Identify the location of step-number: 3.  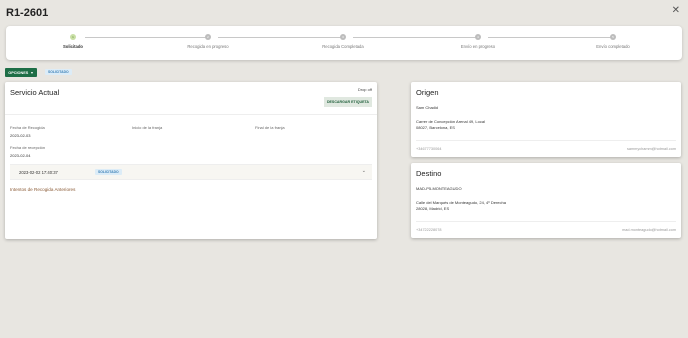
(343, 37).